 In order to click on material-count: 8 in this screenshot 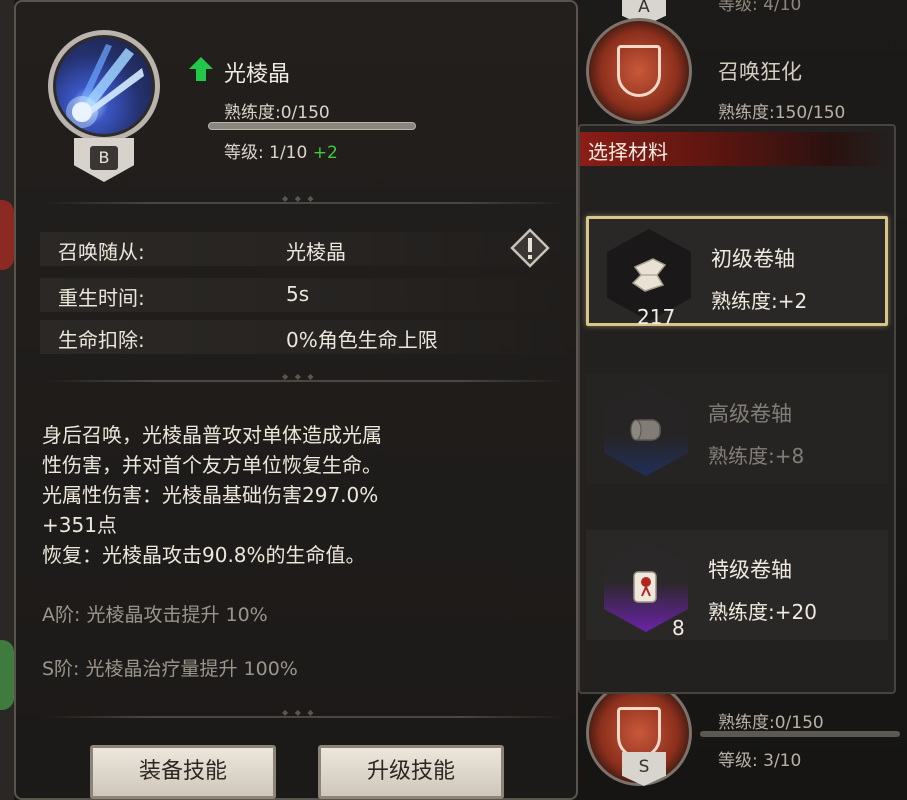, I will do `click(678, 628)`.